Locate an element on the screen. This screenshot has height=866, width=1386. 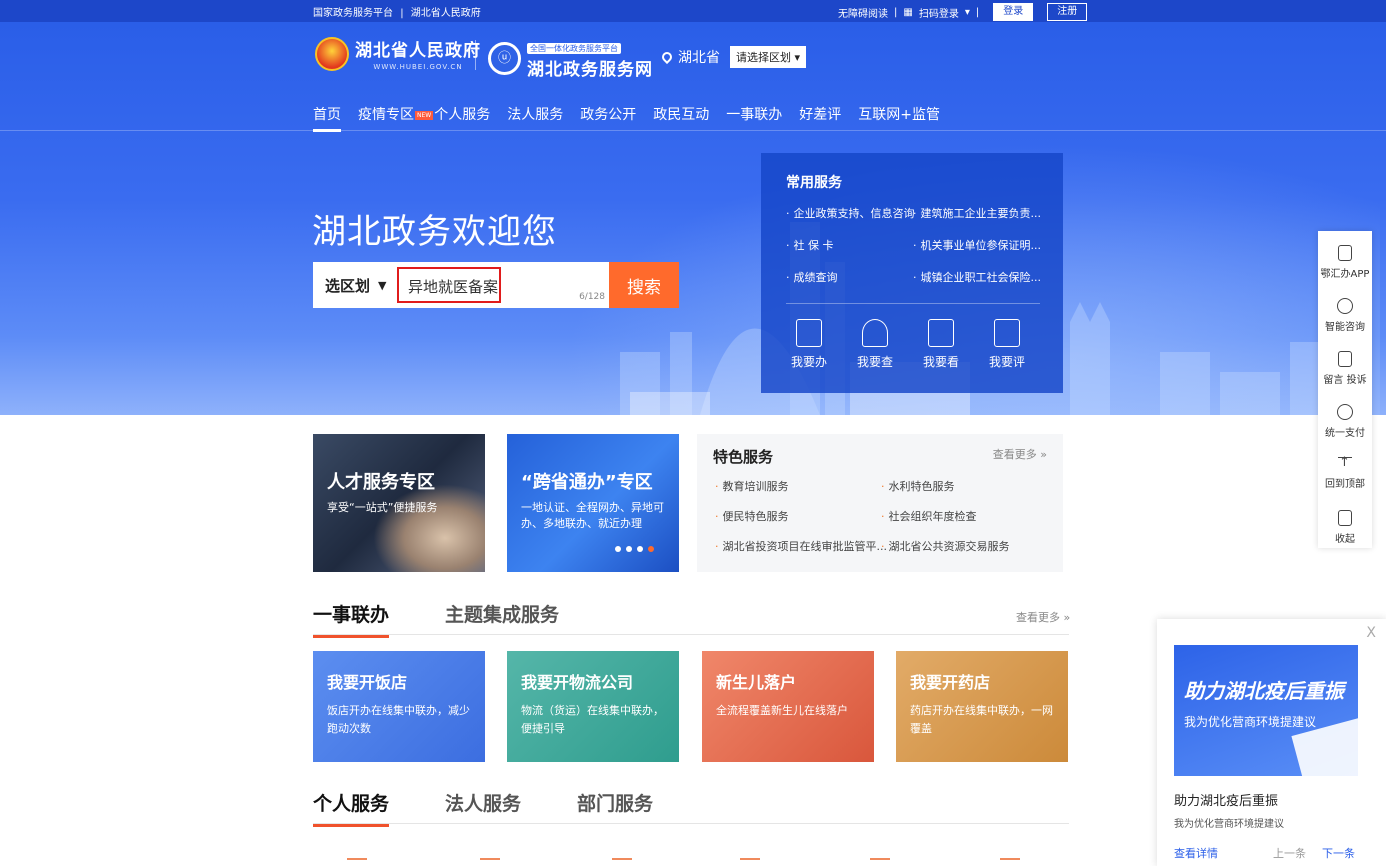
provincial-gov-link: 湖北省人民政府 is located at coordinates (446, 13).